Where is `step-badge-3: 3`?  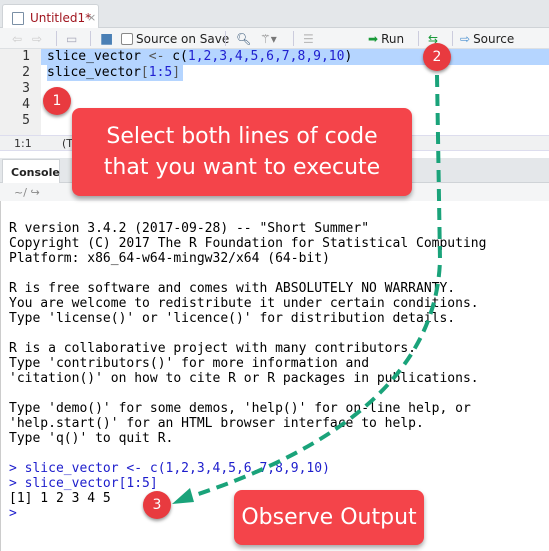 step-badge-3: 3 is located at coordinates (157, 505).